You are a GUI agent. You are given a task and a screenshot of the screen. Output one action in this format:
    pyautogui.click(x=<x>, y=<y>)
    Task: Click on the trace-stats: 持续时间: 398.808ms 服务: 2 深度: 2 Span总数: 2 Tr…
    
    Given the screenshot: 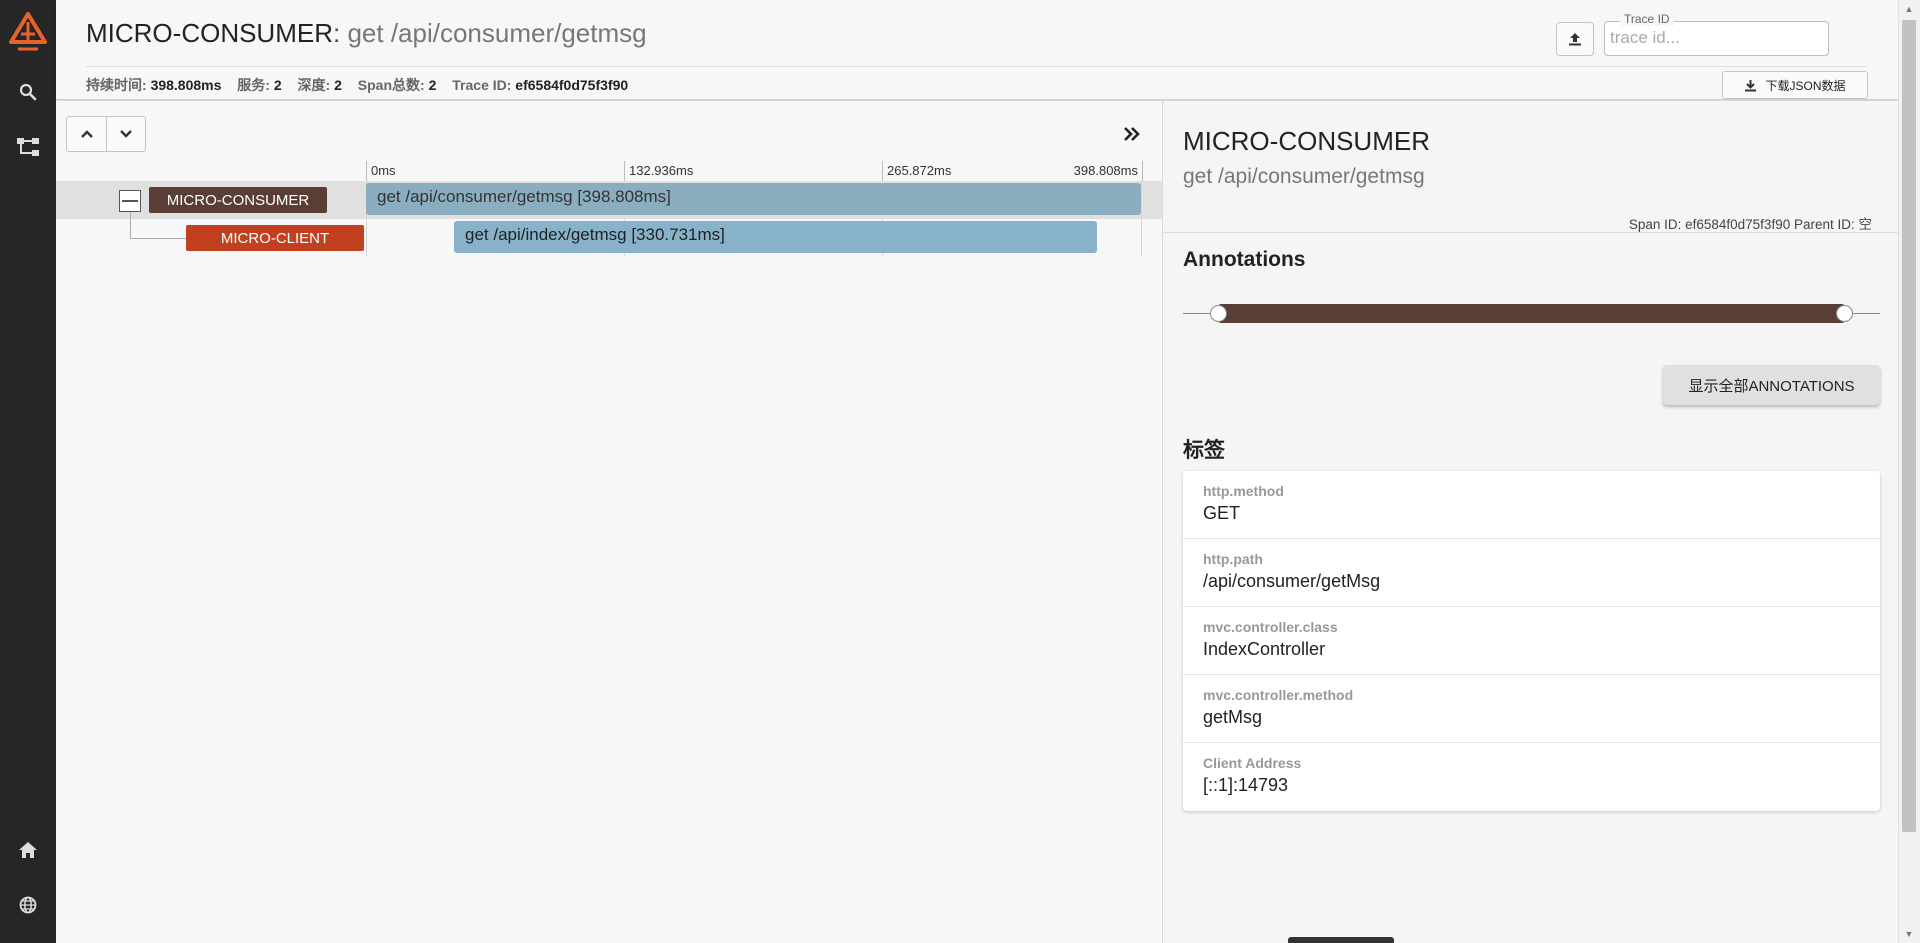 What is the action you would take?
    pyautogui.click(x=363, y=85)
    